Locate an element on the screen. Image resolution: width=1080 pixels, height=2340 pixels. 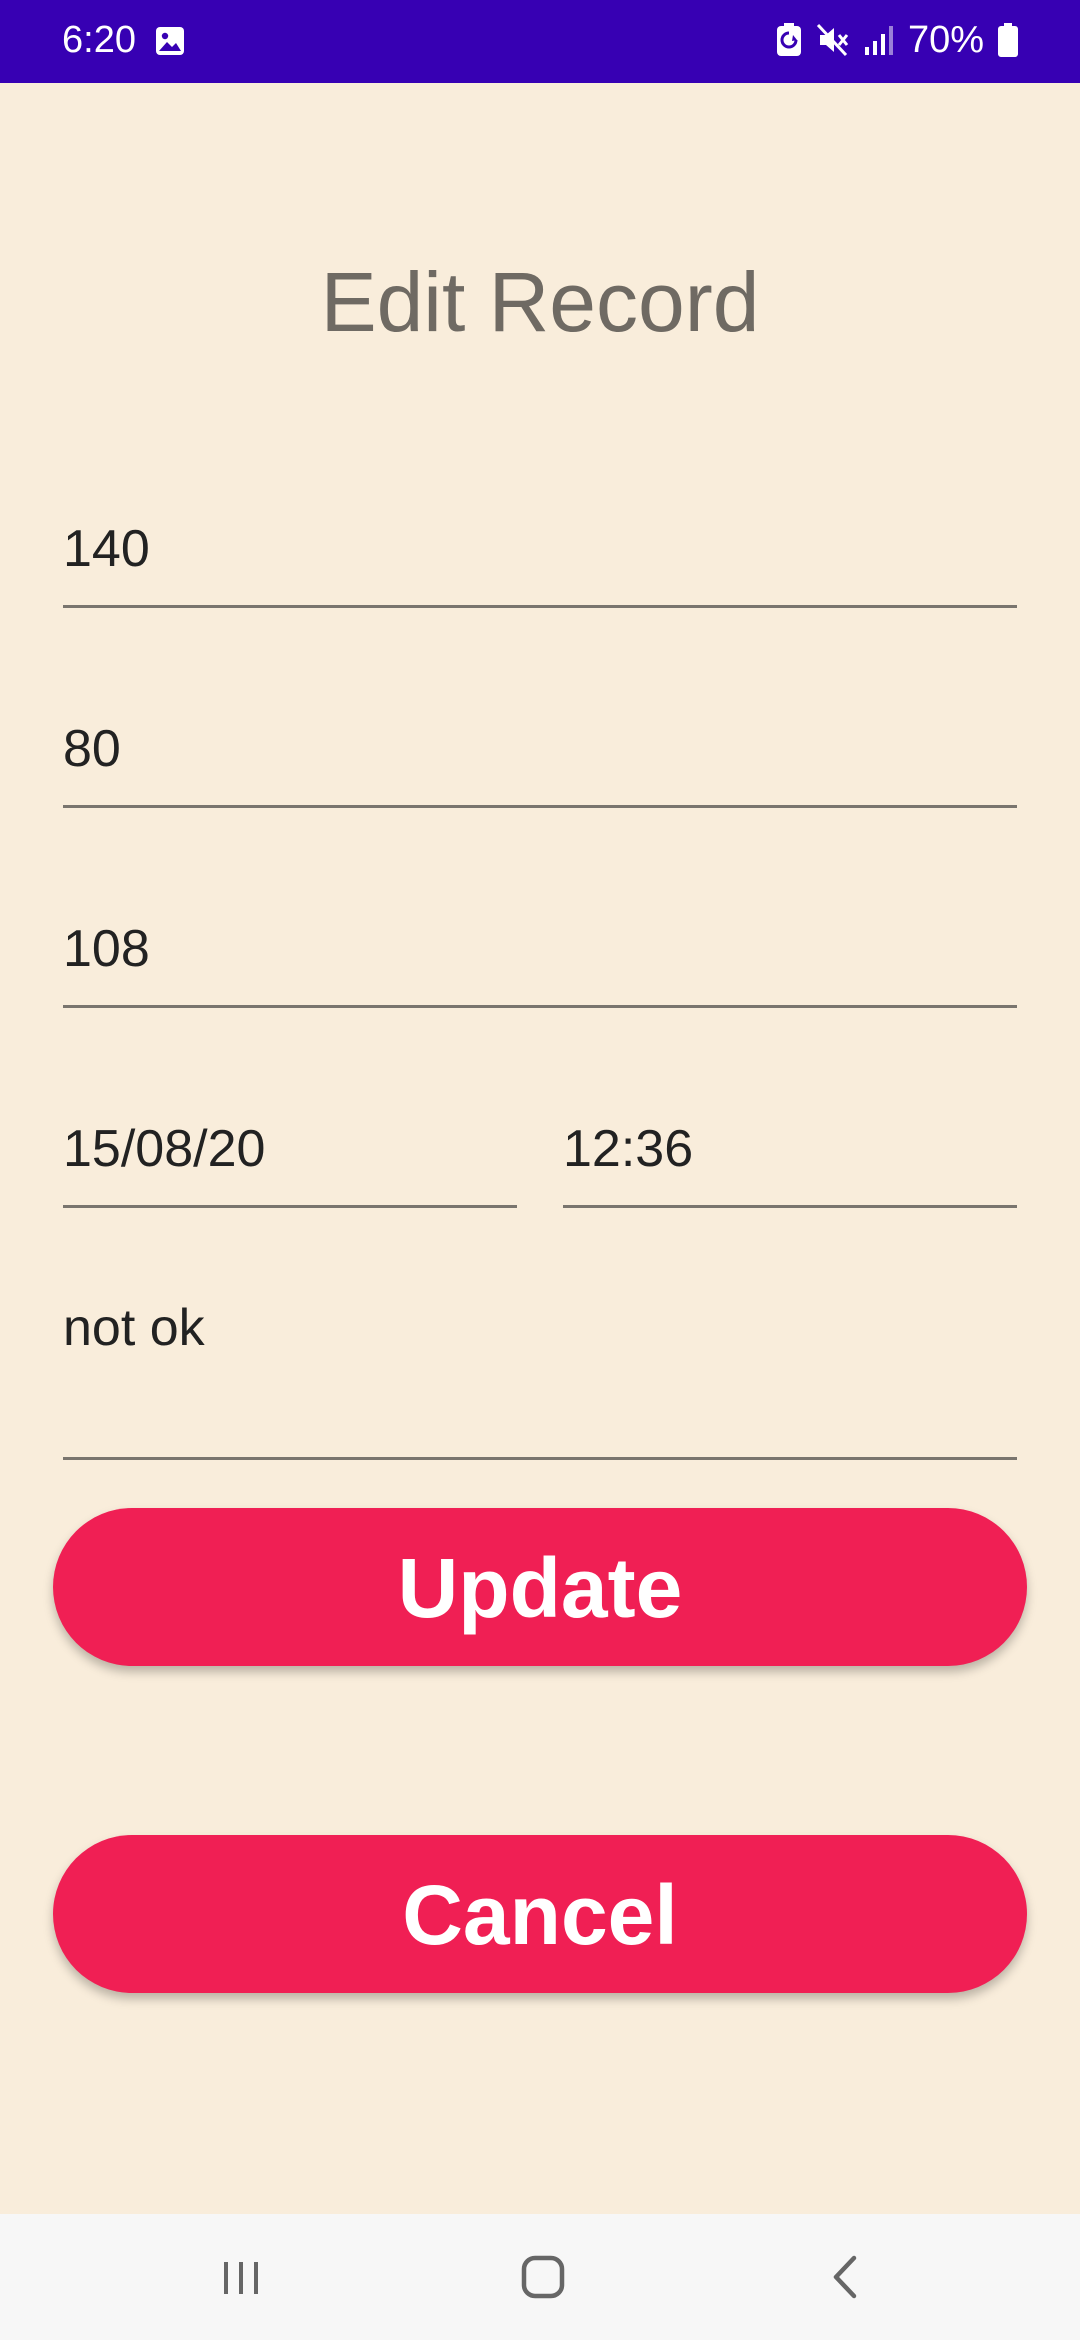
battery-icon is located at coordinates (1008, 40).